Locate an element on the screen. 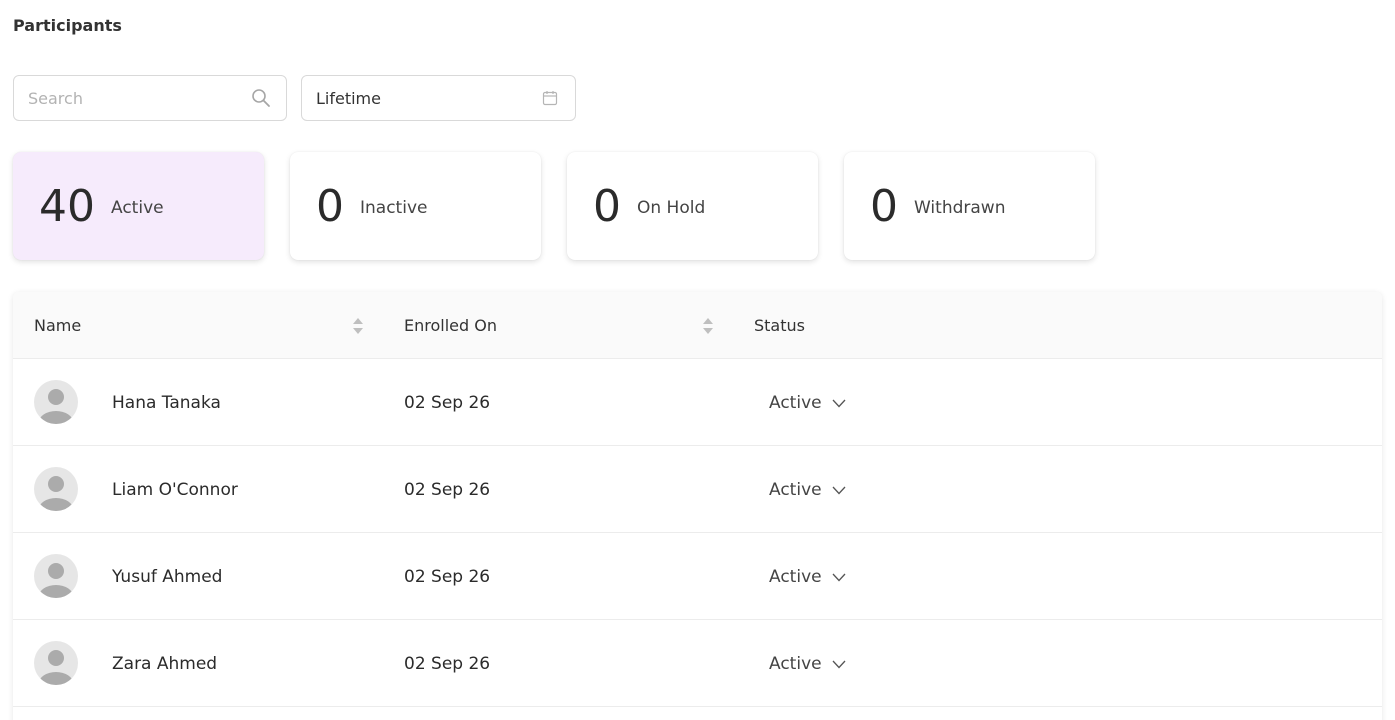 The width and height of the screenshot is (1395, 720). column-header-enrolled-on: Enrolled On is located at coordinates (559, 325).